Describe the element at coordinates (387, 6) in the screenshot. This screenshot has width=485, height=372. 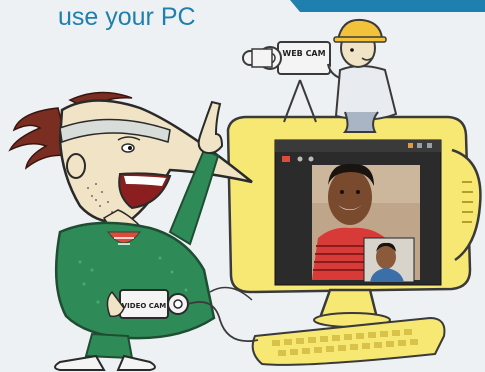
I see `headline-cropped-bar` at that location.